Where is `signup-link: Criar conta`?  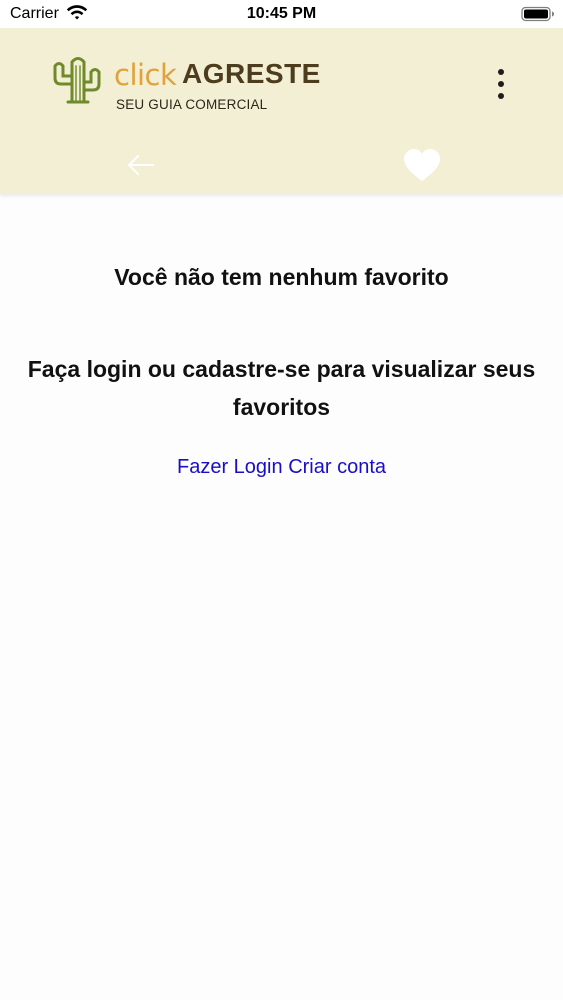
signup-link: Criar conta is located at coordinates (337, 467).